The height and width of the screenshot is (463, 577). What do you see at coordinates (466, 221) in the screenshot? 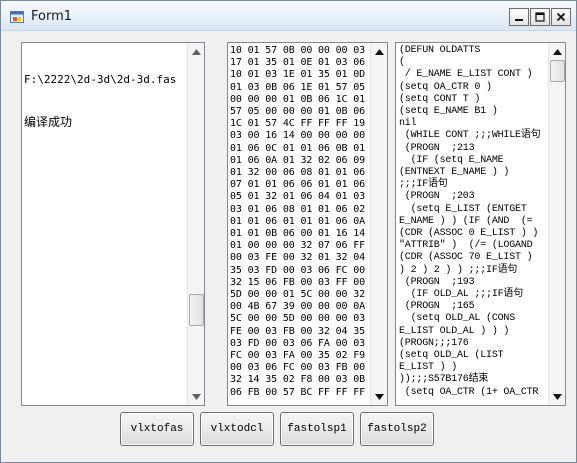
I see `lisp-line: E_NAME ) ) (IF (AND (=` at bounding box center [466, 221].